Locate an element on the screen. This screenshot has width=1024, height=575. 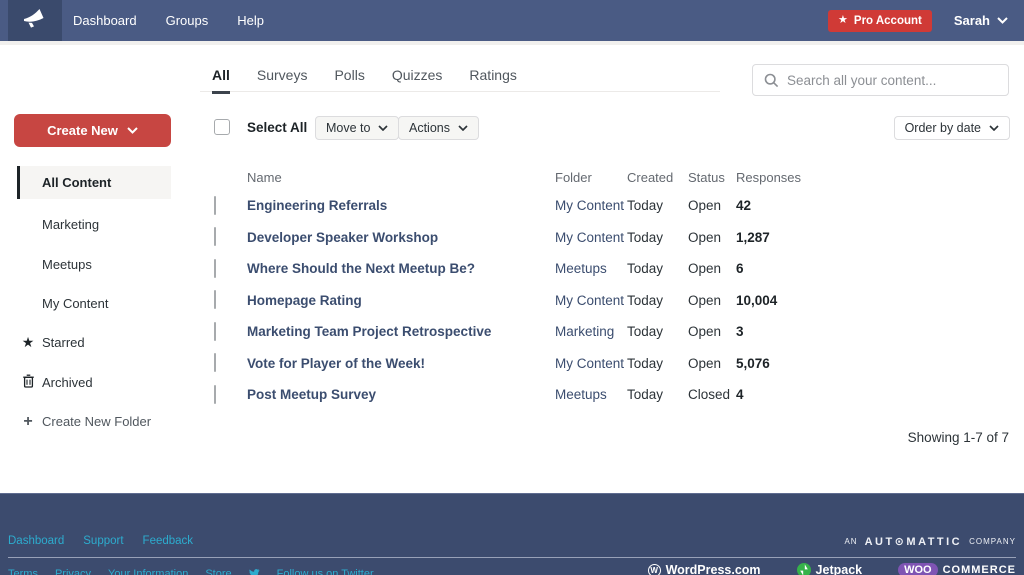
move-to-dropdown: Move to is located at coordinates (357, 128).